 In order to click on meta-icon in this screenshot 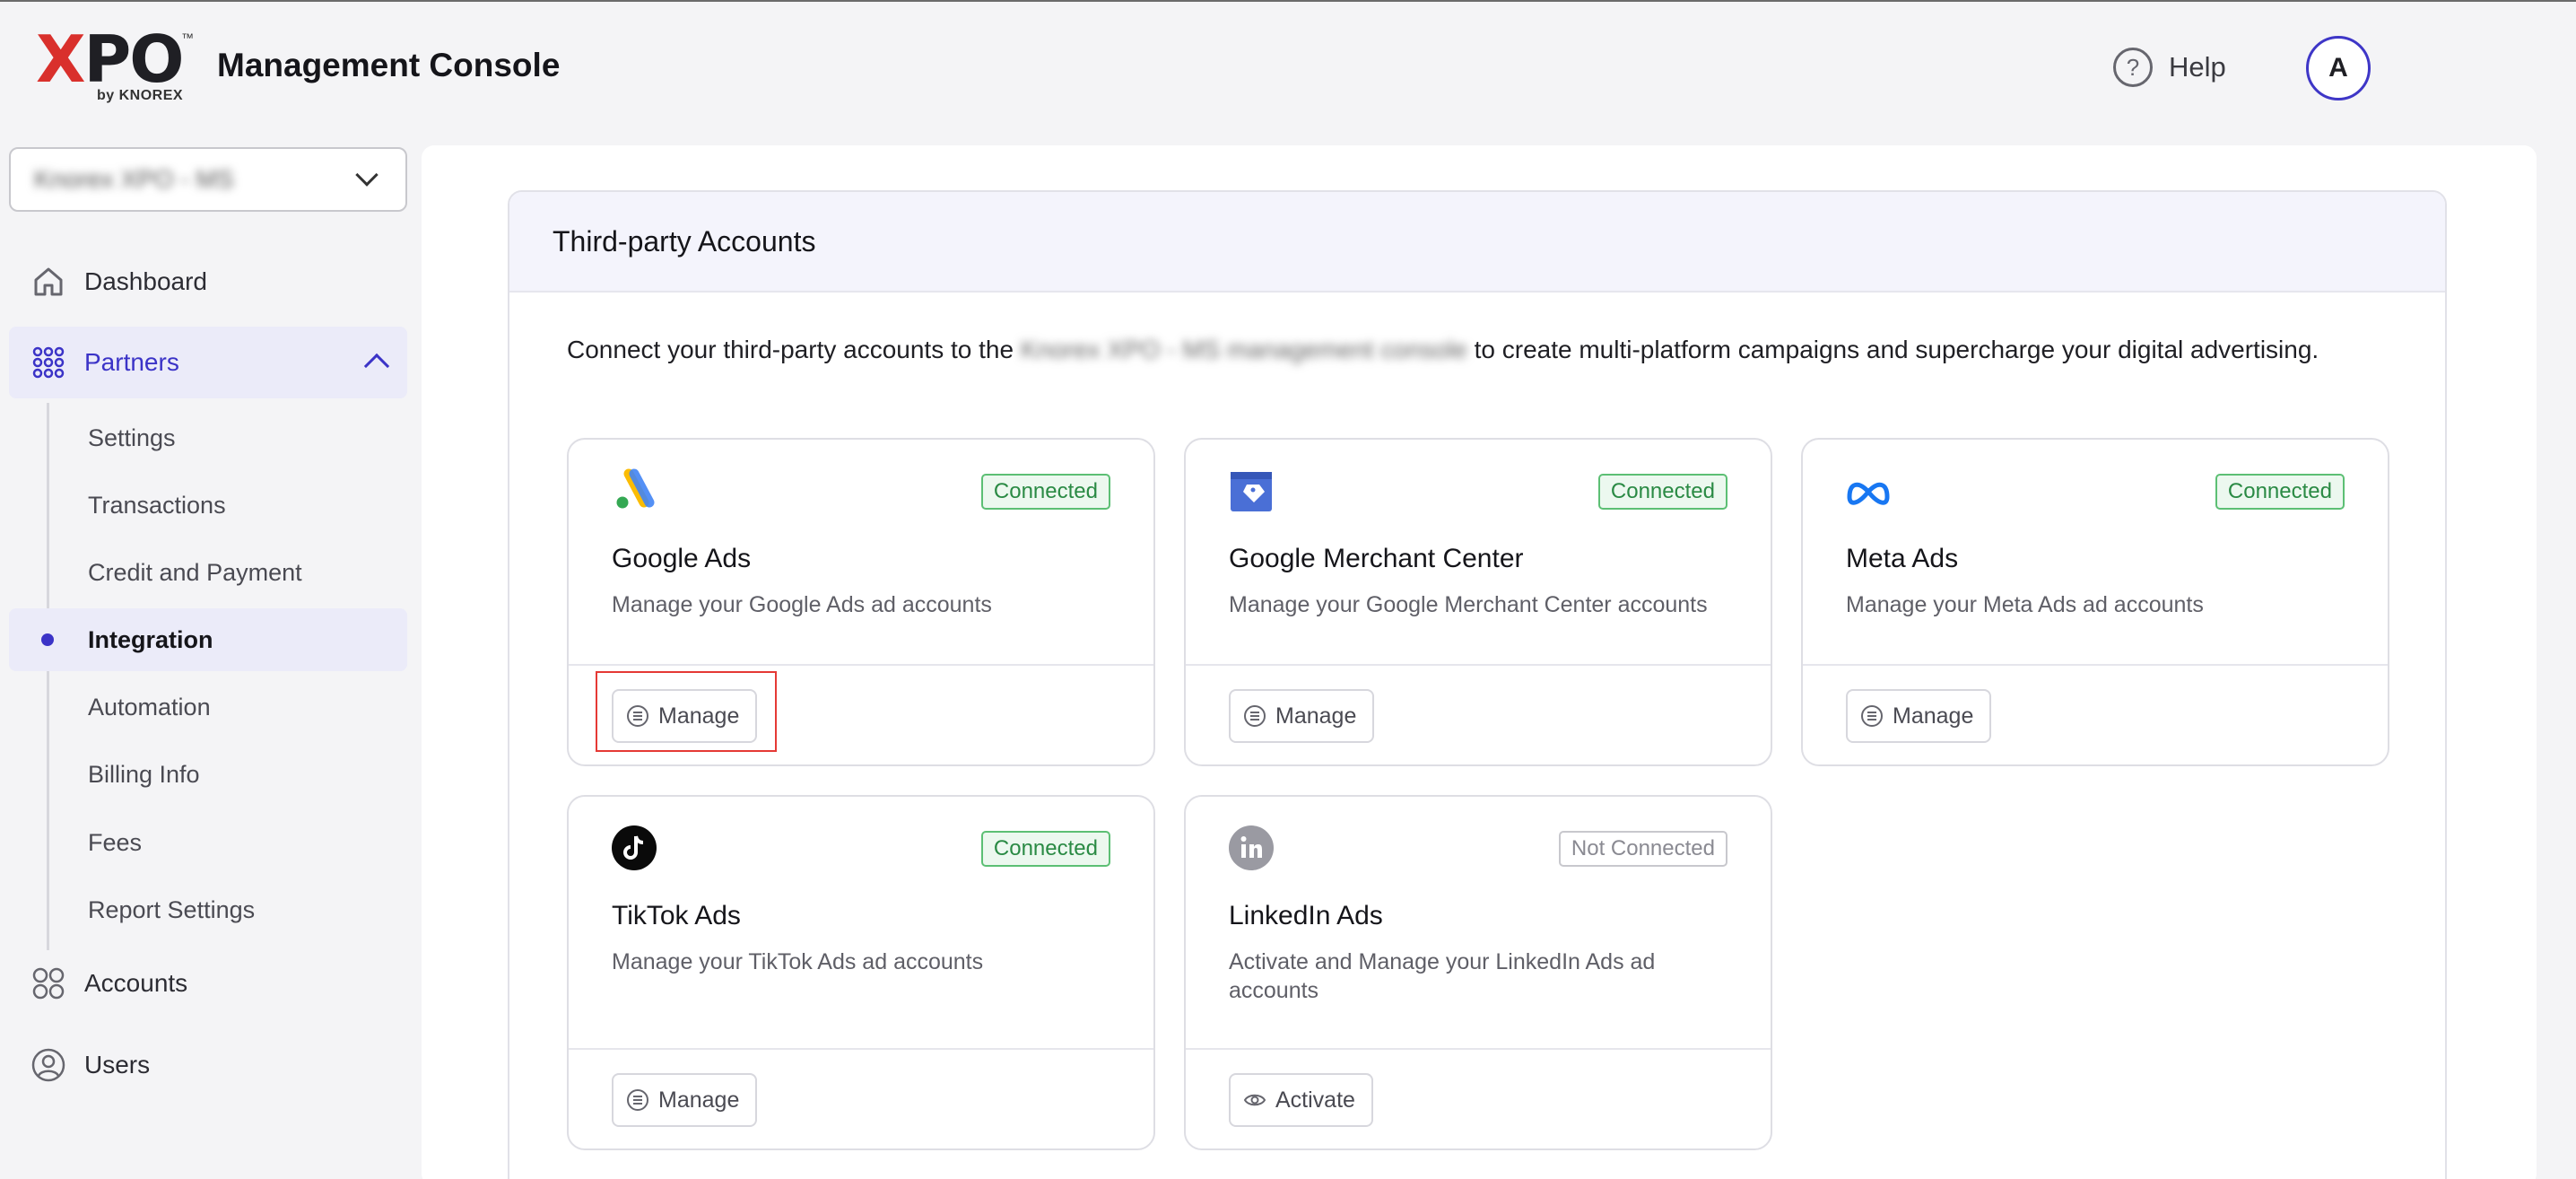, I will do `click(1868, 491)`.